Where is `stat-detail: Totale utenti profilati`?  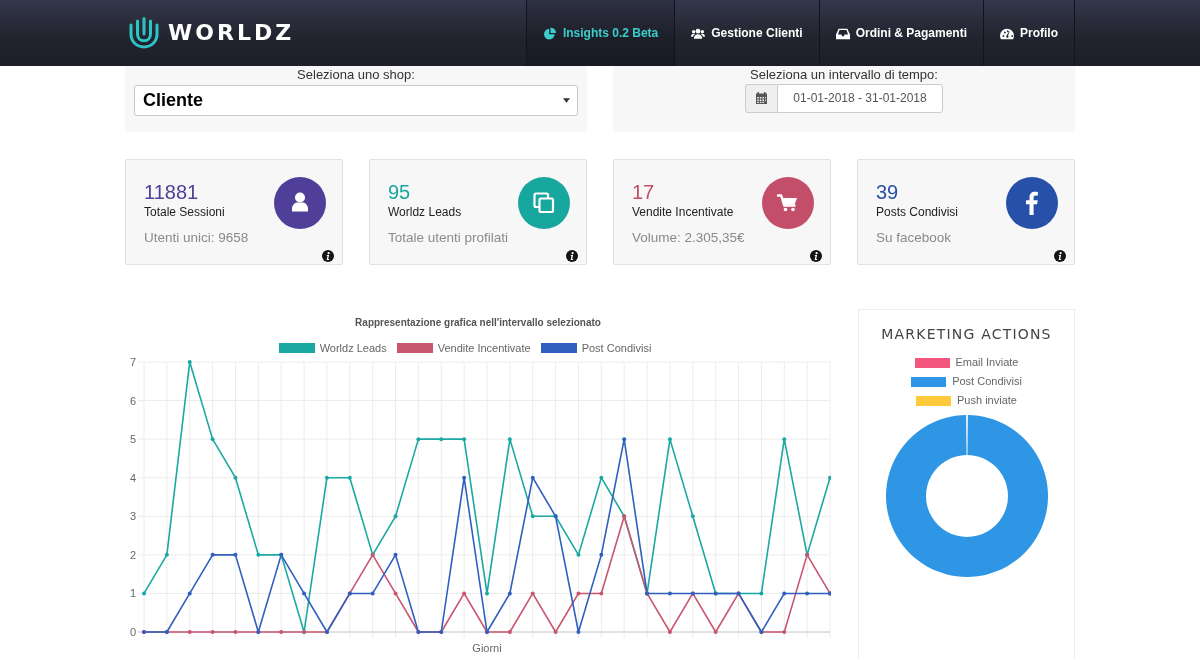
stat-detail: Totale utenti profilati is located at coordinates (448, 238).